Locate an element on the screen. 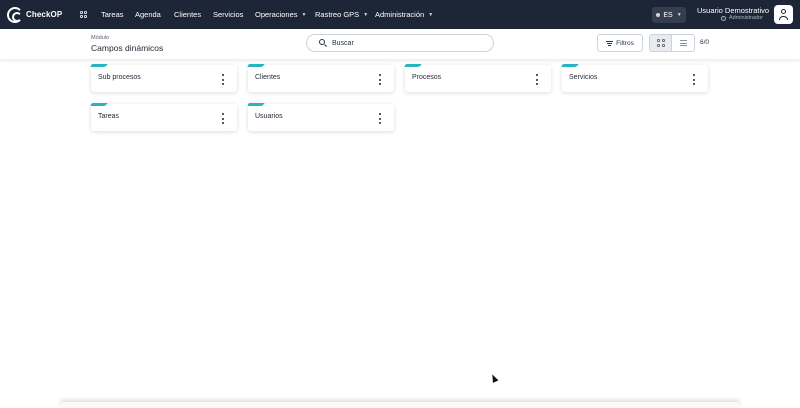 The height and width of the screenshot is (408, 800). nav-item-tareas: Tareas is located at coordinates (112, 14).